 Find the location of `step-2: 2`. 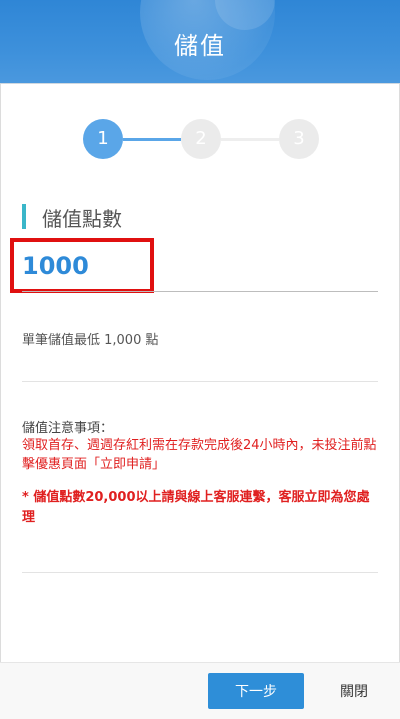

step-2: 2 is located at coordinates (201, 139).